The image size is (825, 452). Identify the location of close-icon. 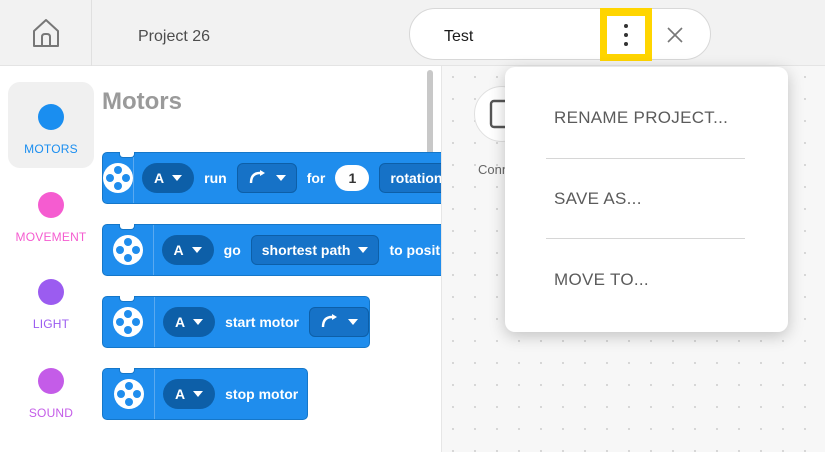
(675, 35).